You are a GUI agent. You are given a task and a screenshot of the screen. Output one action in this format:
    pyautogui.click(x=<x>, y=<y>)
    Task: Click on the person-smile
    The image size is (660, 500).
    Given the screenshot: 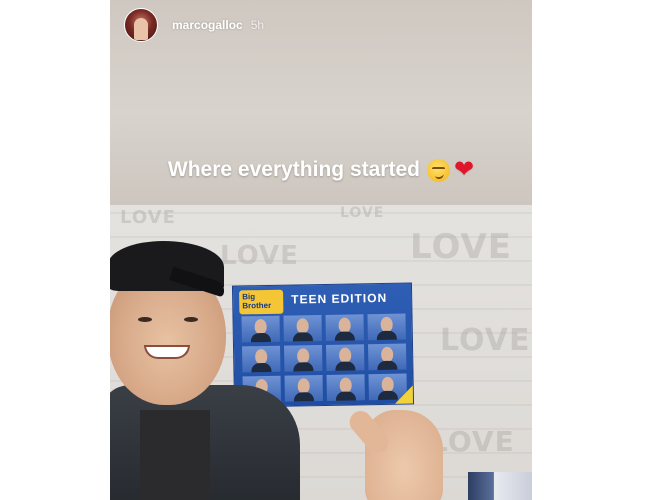 What is the action you would take?
    pyautogui.click(x=167, y=352)
    